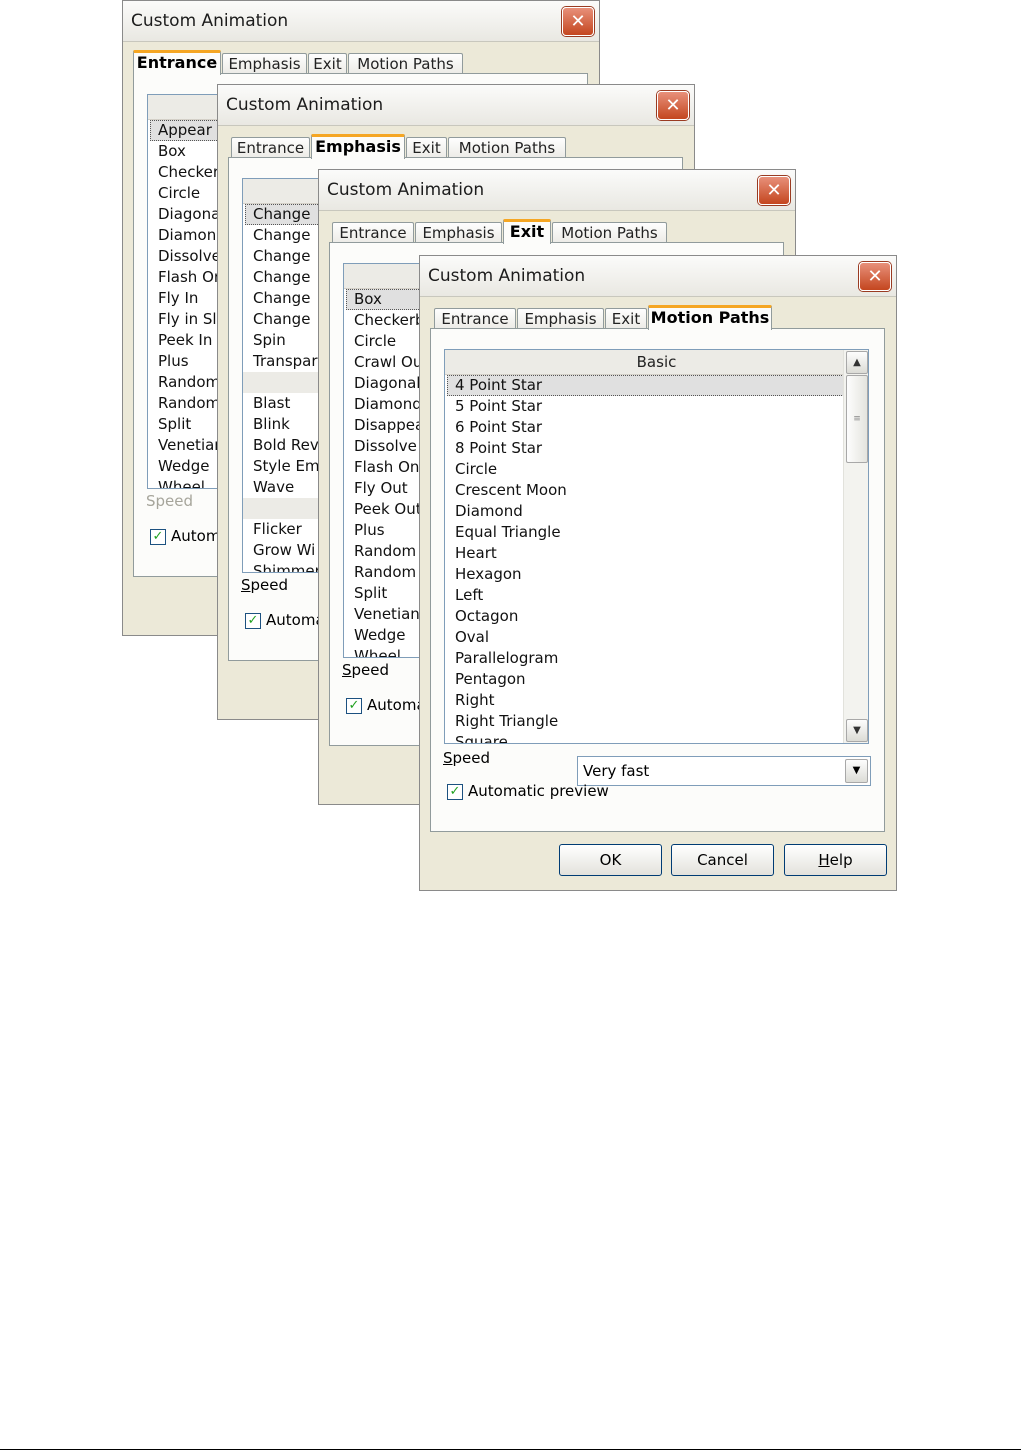 The image size is (1021, 1453). What do you see at coordinates (616, 771) in the screenshot?
I see `speed-select-value: Very fast` at bounding box center [616, 771].